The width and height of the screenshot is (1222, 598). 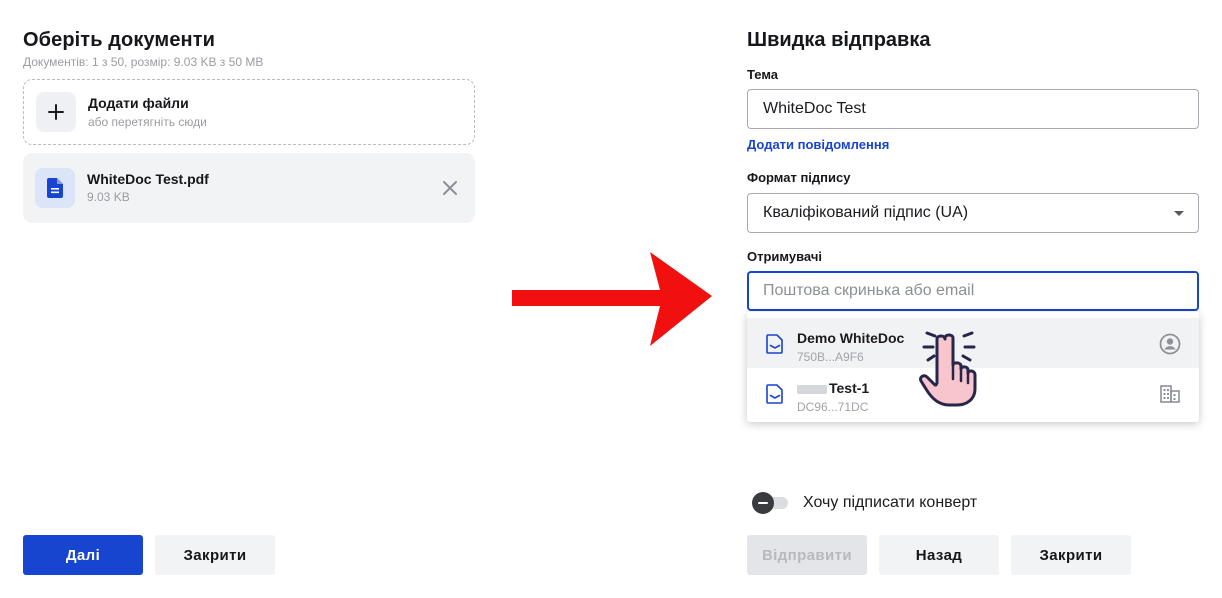 What do you see at coordinates (890, 502) in the screenshot?
I see `sign-envelope-label: Хочу підписати конверт` at bounding box center [890, 502].